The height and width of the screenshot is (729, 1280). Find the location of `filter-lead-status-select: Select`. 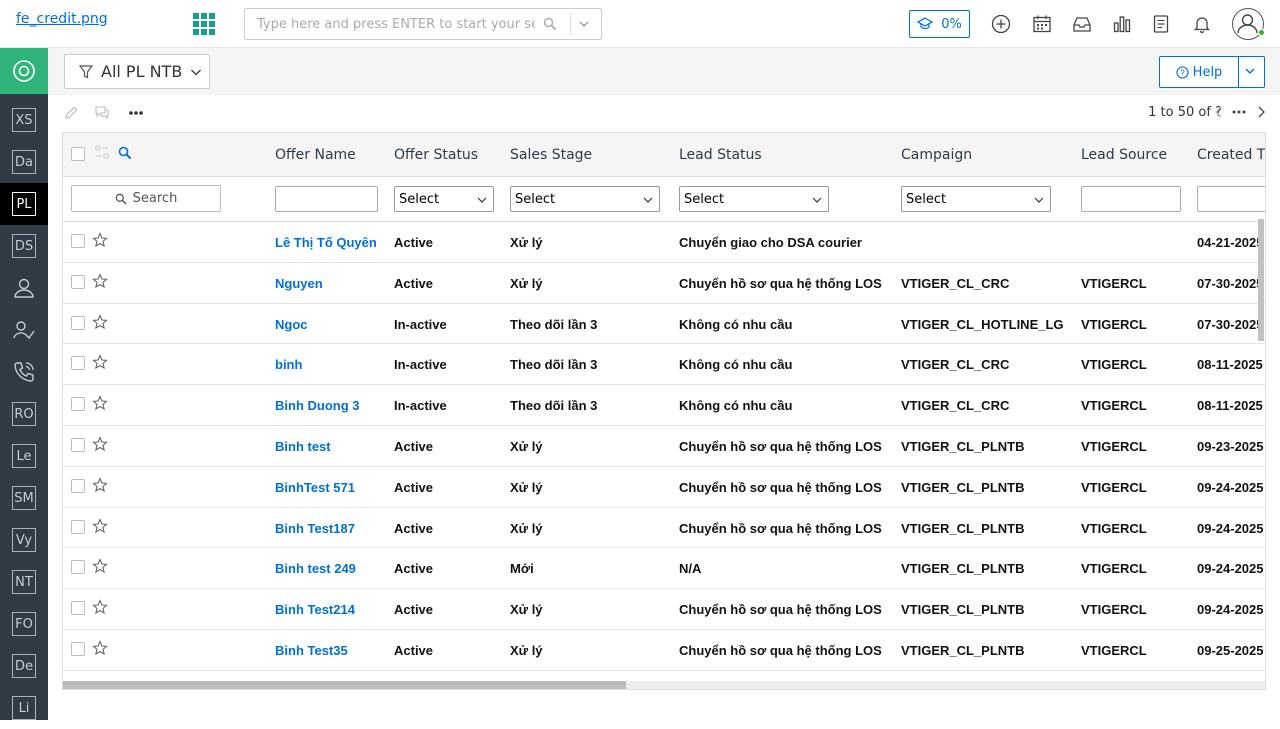

filter-lead-status-select: Select is located at coordinates (754, 199).